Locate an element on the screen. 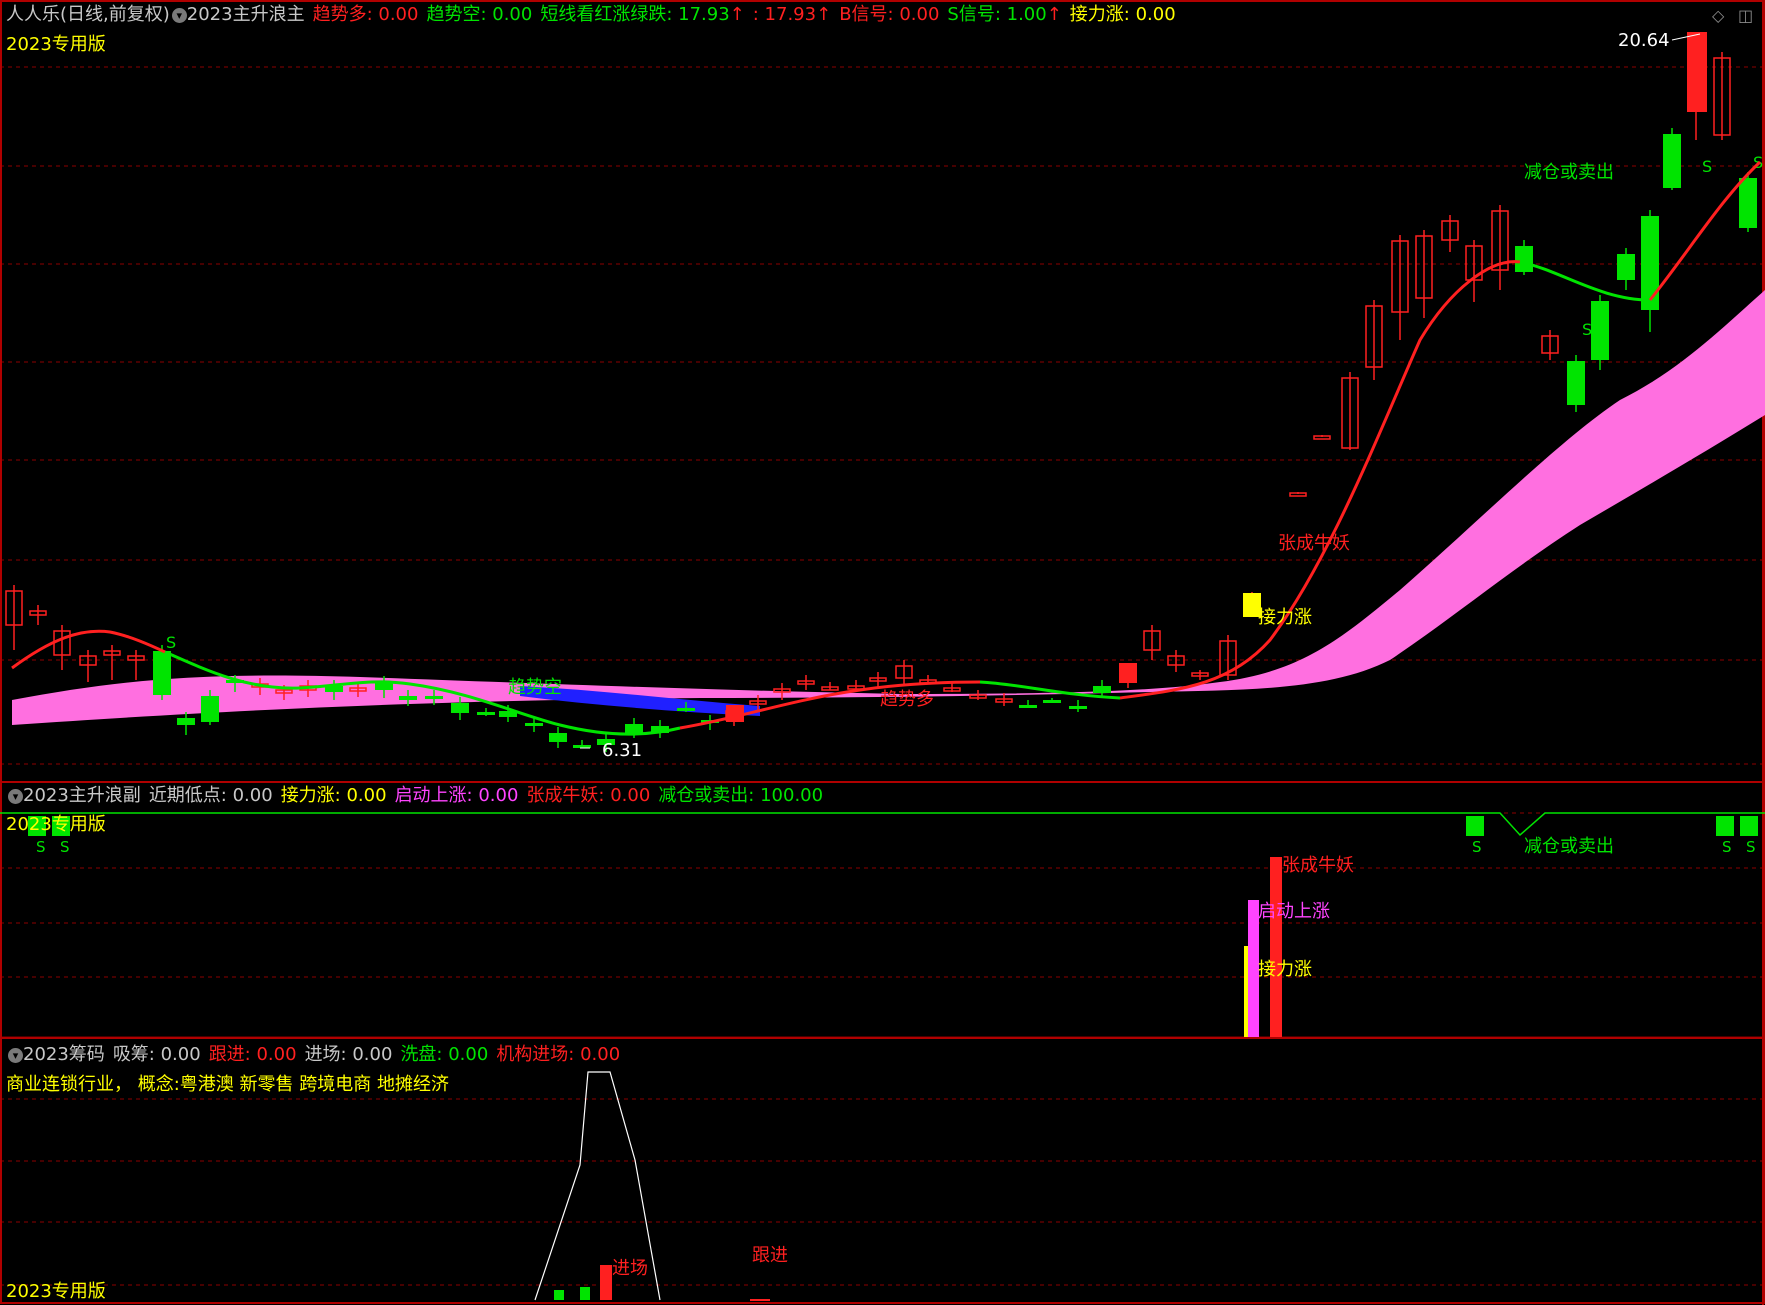 This screenshot has height=1305, width=1765. main-value-item: 趋势多: 0.00 is located at coordinates (365, 14).